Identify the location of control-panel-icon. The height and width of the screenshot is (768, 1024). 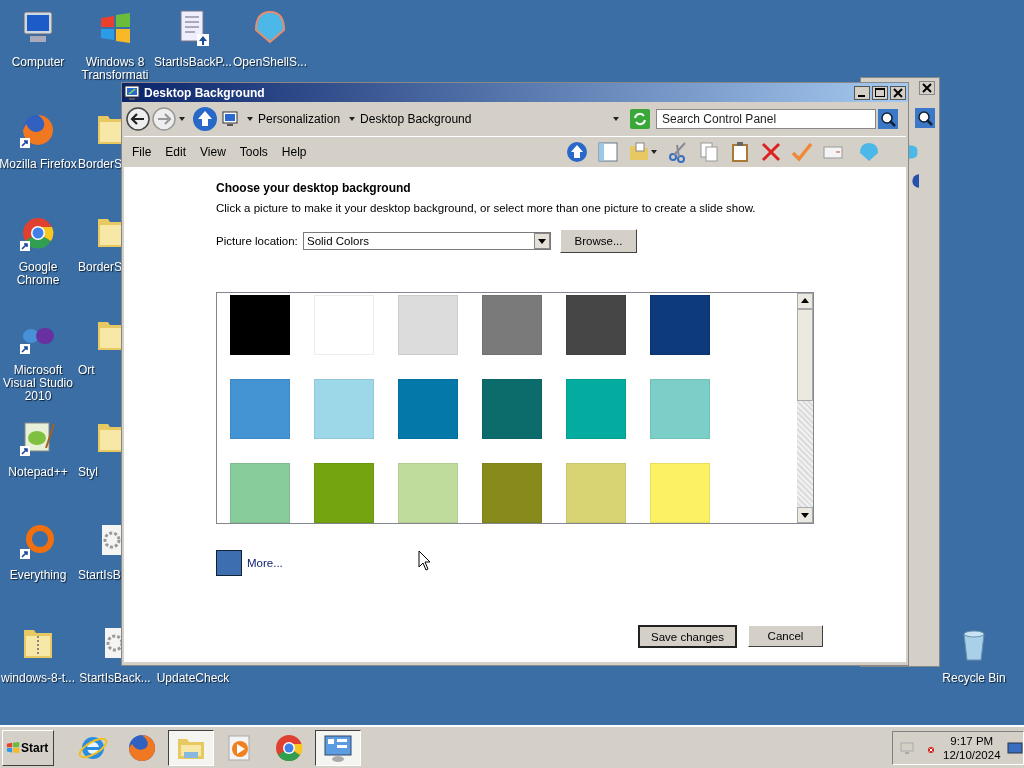
(338, 747).